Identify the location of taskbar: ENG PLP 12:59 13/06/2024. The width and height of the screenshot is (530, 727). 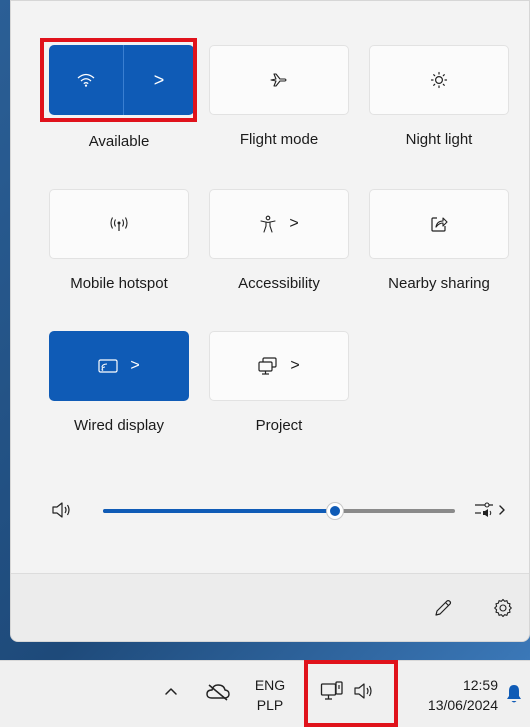
(265, 693).